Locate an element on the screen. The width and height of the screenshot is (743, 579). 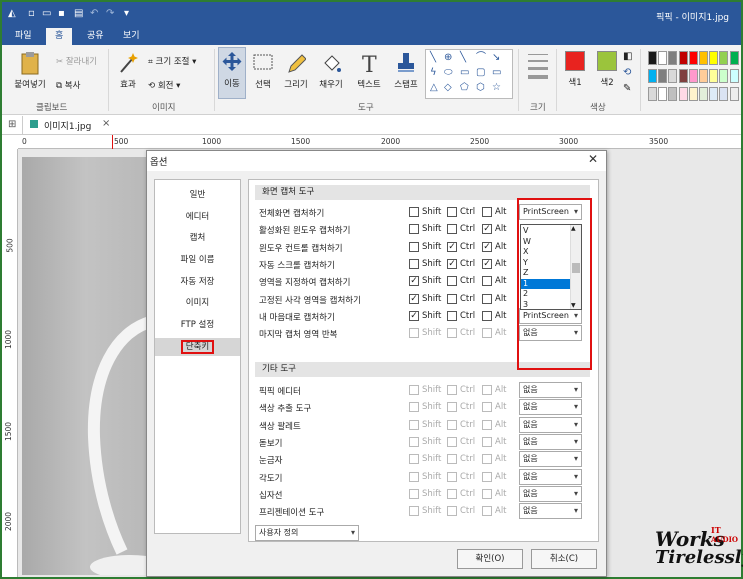
ok-button: 확인(O) is located at coordinates (490, 559).